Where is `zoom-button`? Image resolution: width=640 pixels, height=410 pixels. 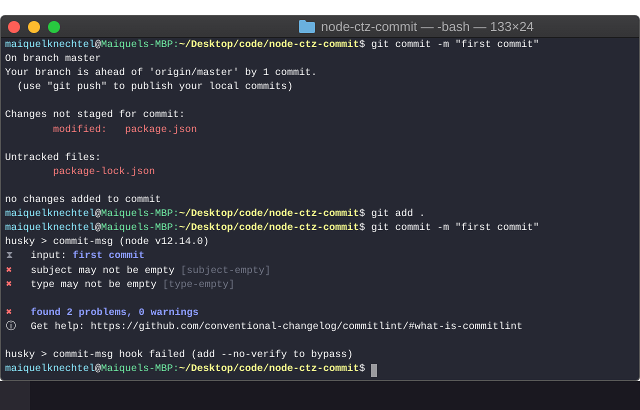
zoom-button is located at coordinates (54, 26).